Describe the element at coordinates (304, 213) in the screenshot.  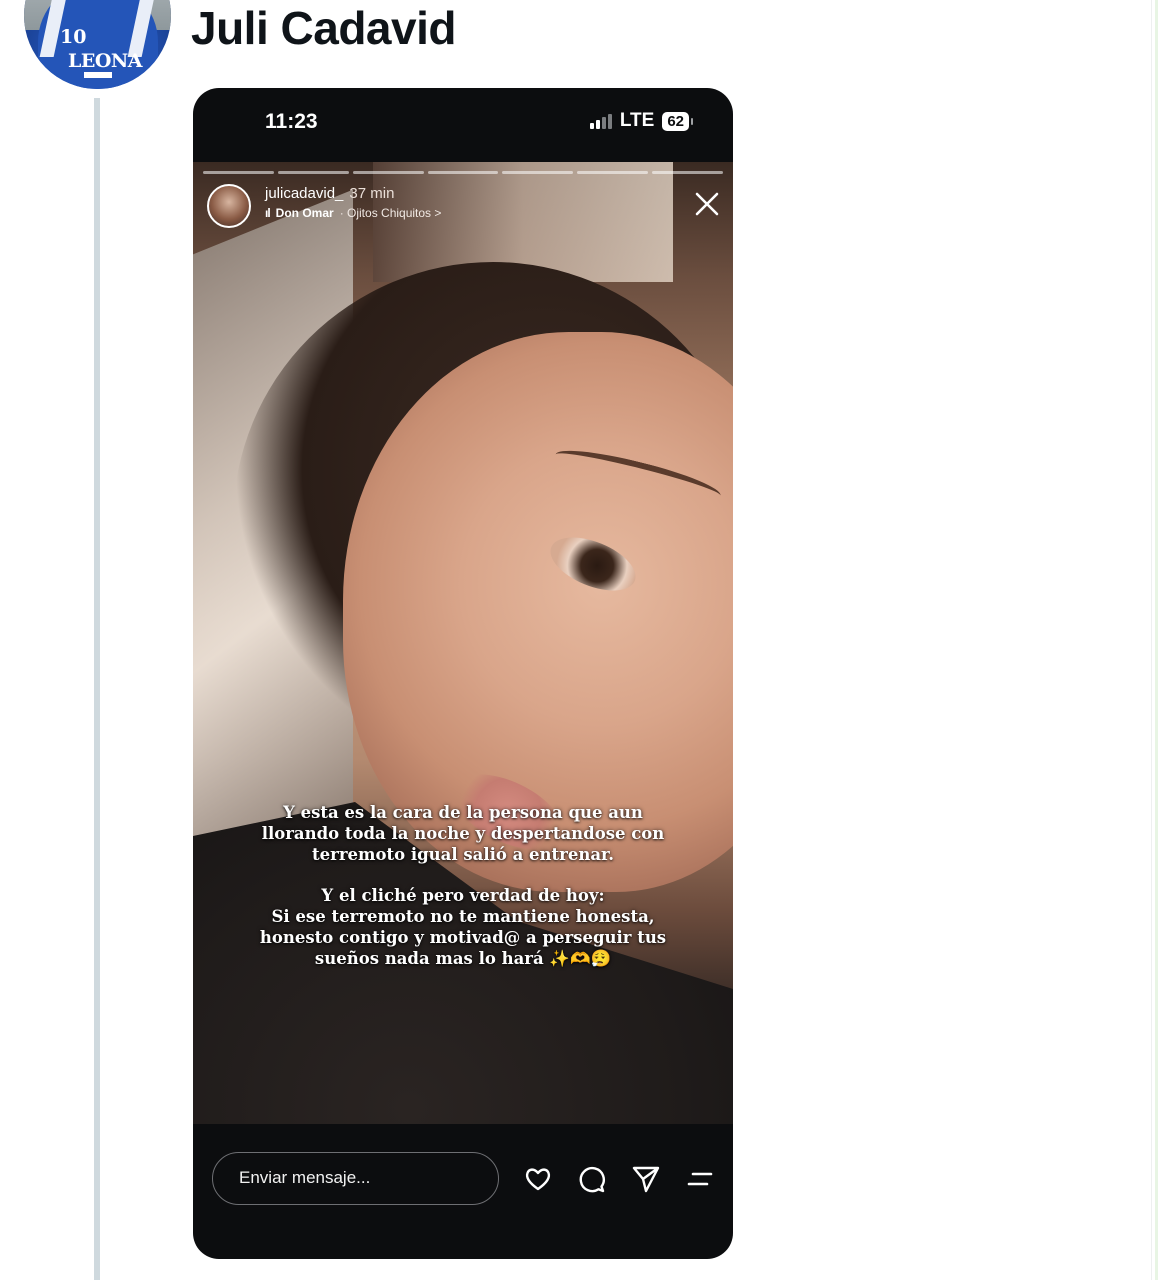
I see `music-artist: Don Omar` at that location.